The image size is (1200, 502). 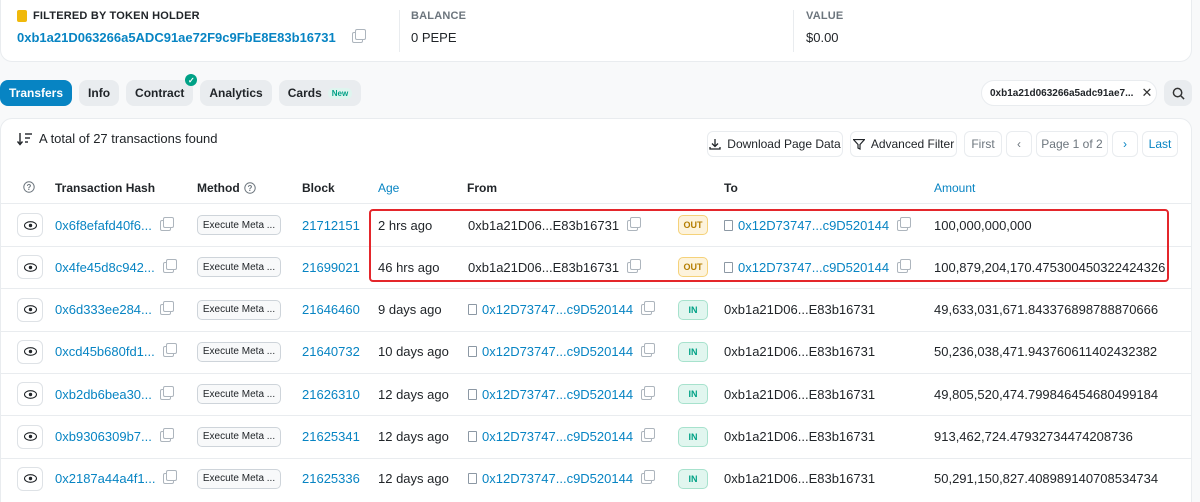 What do you see at coordinates (1146, 93) in the screenshot?
I see `close-icon: ✕` at bounding box center [1146, 93].